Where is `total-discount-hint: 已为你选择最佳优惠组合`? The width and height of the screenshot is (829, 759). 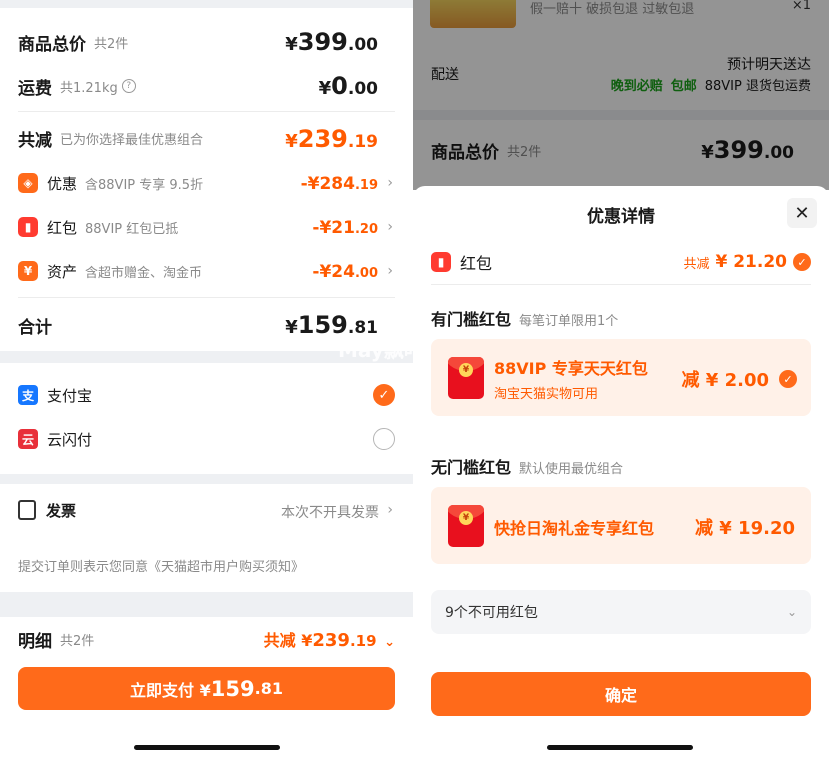
total-discount-hint: 已为你选择最佳优惠组合 is located at coordinates (132, 140).